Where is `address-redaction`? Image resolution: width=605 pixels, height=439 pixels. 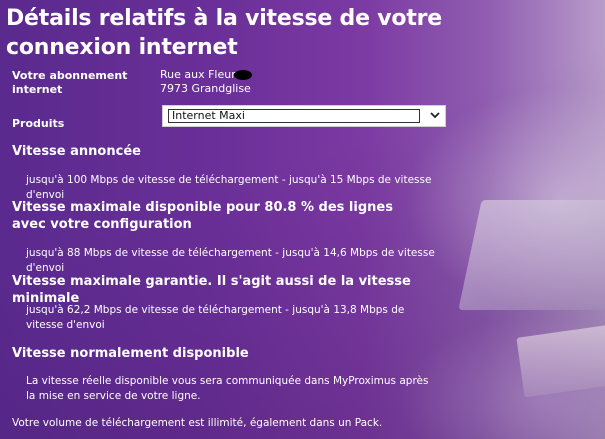
address-redaction is located at coordinates (243, 75).